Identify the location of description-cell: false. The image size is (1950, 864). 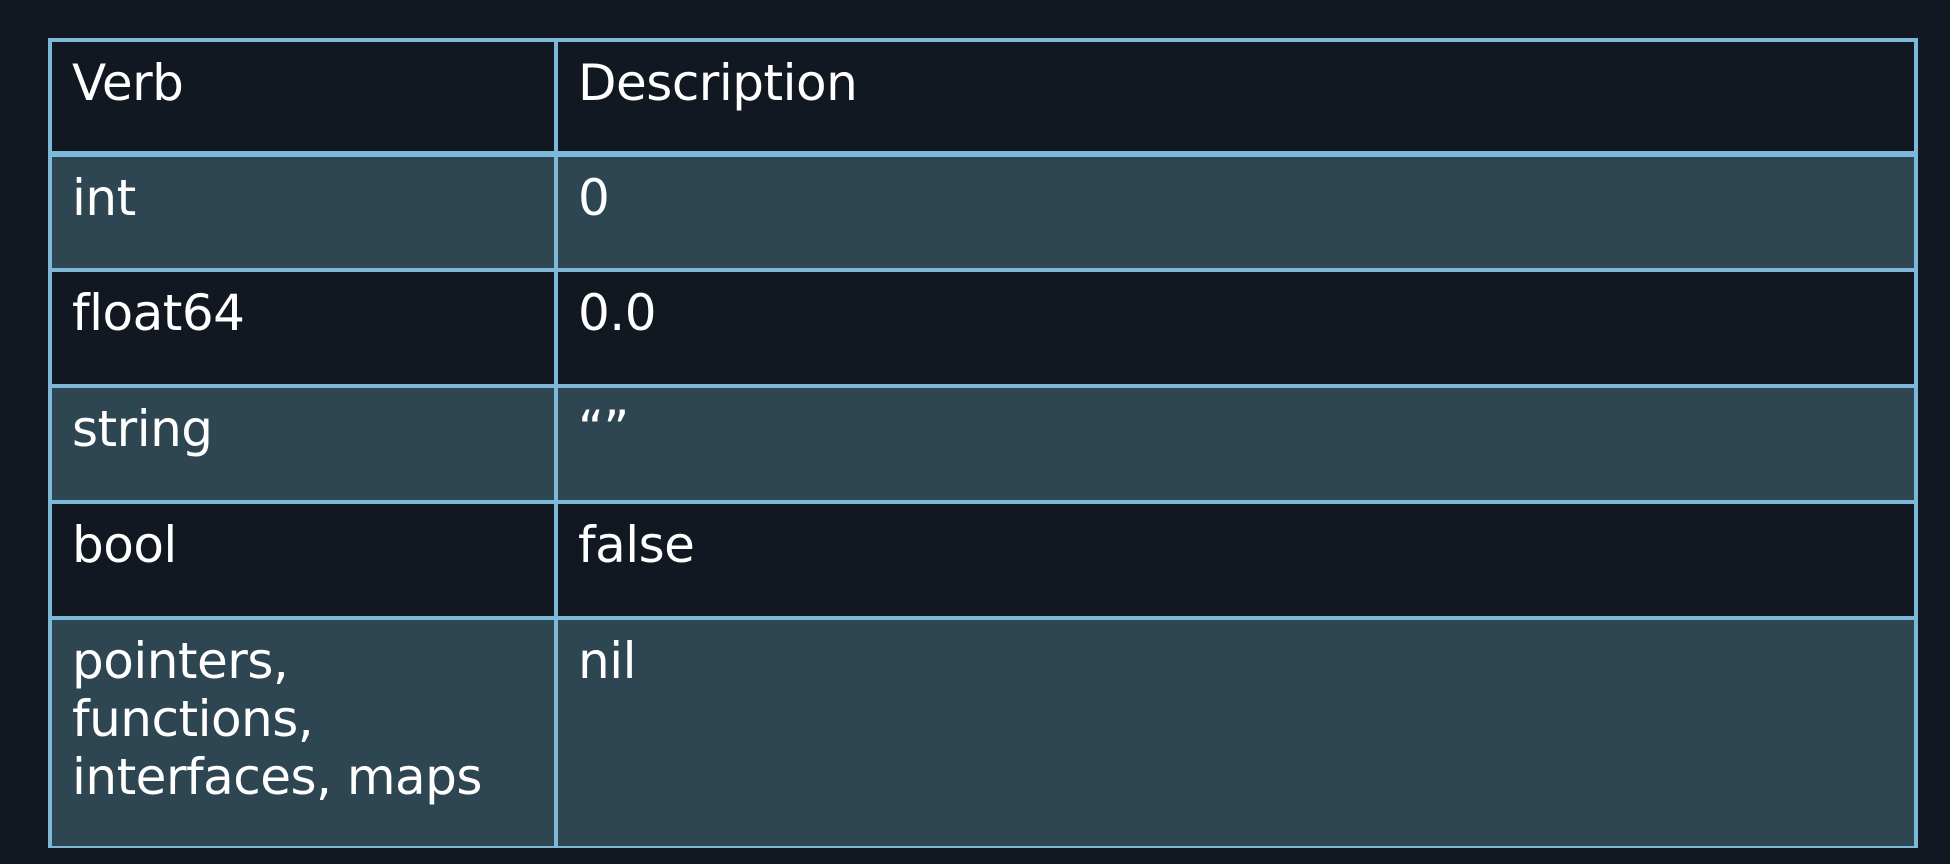
(1236, 560).